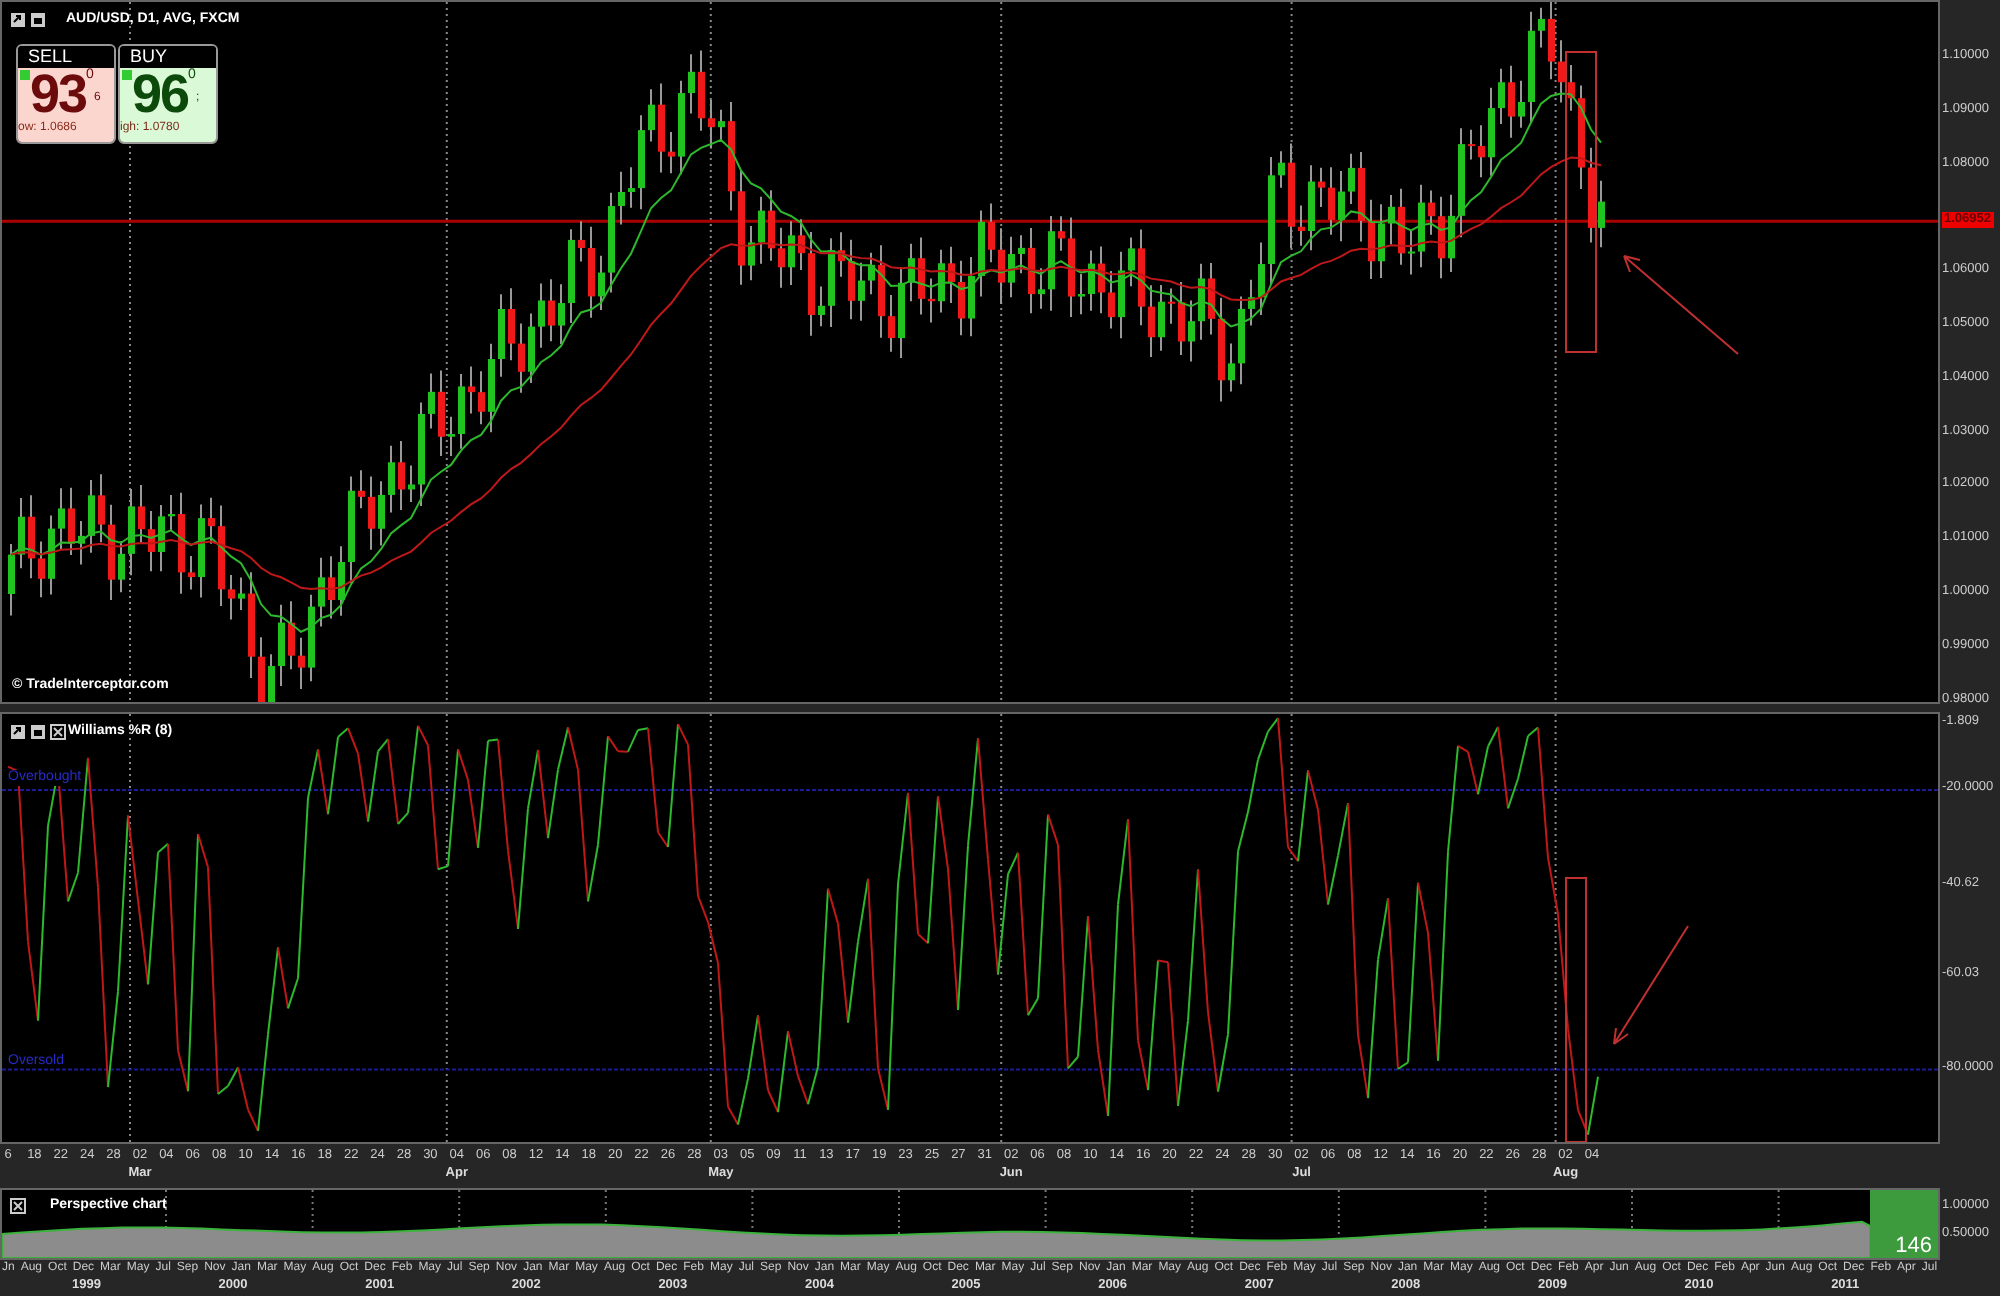 Image resolution: width=2000 pixels, height=1296 pixels. Describe the element at coordinates (168, 57) in the screenshot. I see `quote-label: BUY` at that location.